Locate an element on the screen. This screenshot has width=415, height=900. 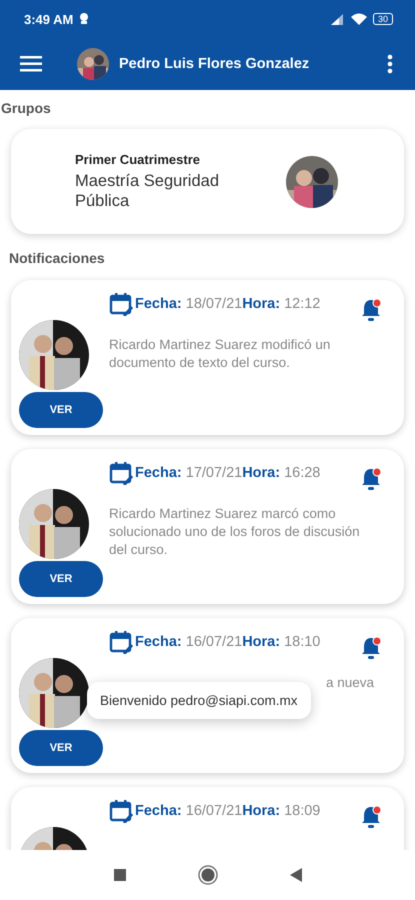
time-value: 18:09 is located at coordinates (302, 811).